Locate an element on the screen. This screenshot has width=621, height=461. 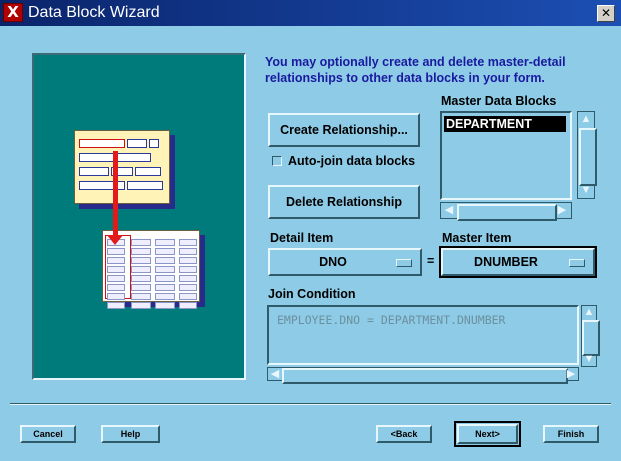
master-item-select: DNUMBER is located at coordinates (518, 262).